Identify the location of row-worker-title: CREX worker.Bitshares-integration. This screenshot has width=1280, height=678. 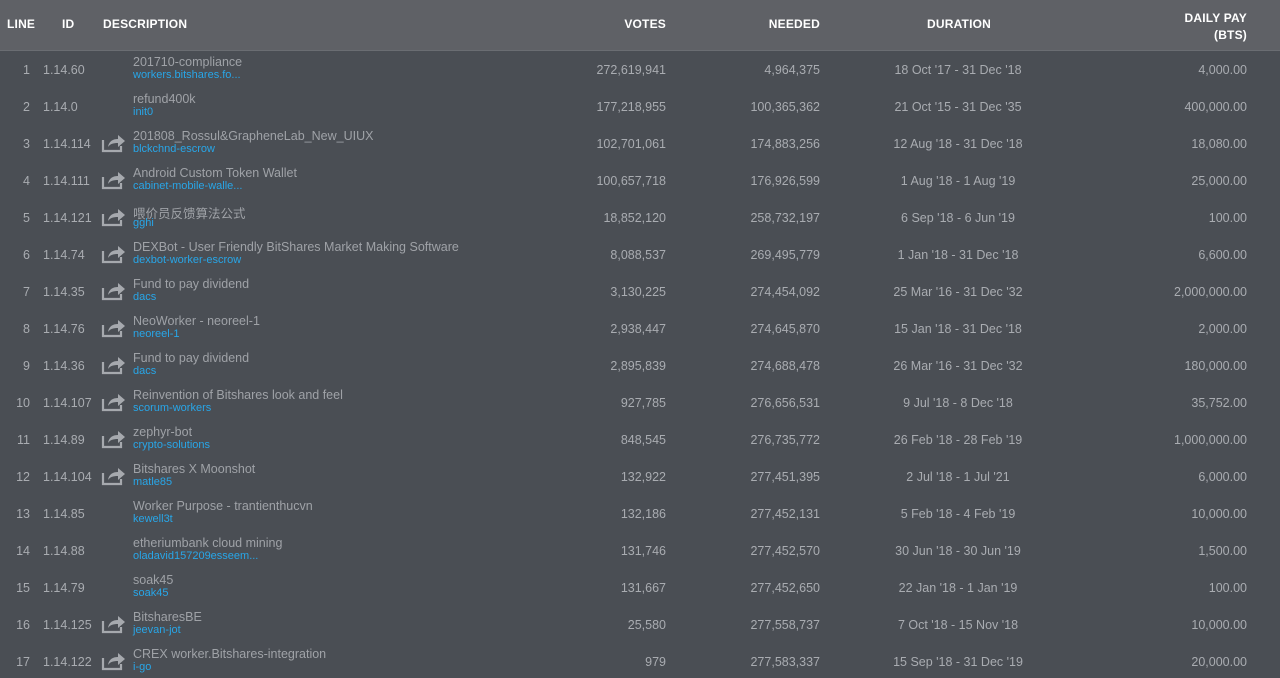
(229, 654).